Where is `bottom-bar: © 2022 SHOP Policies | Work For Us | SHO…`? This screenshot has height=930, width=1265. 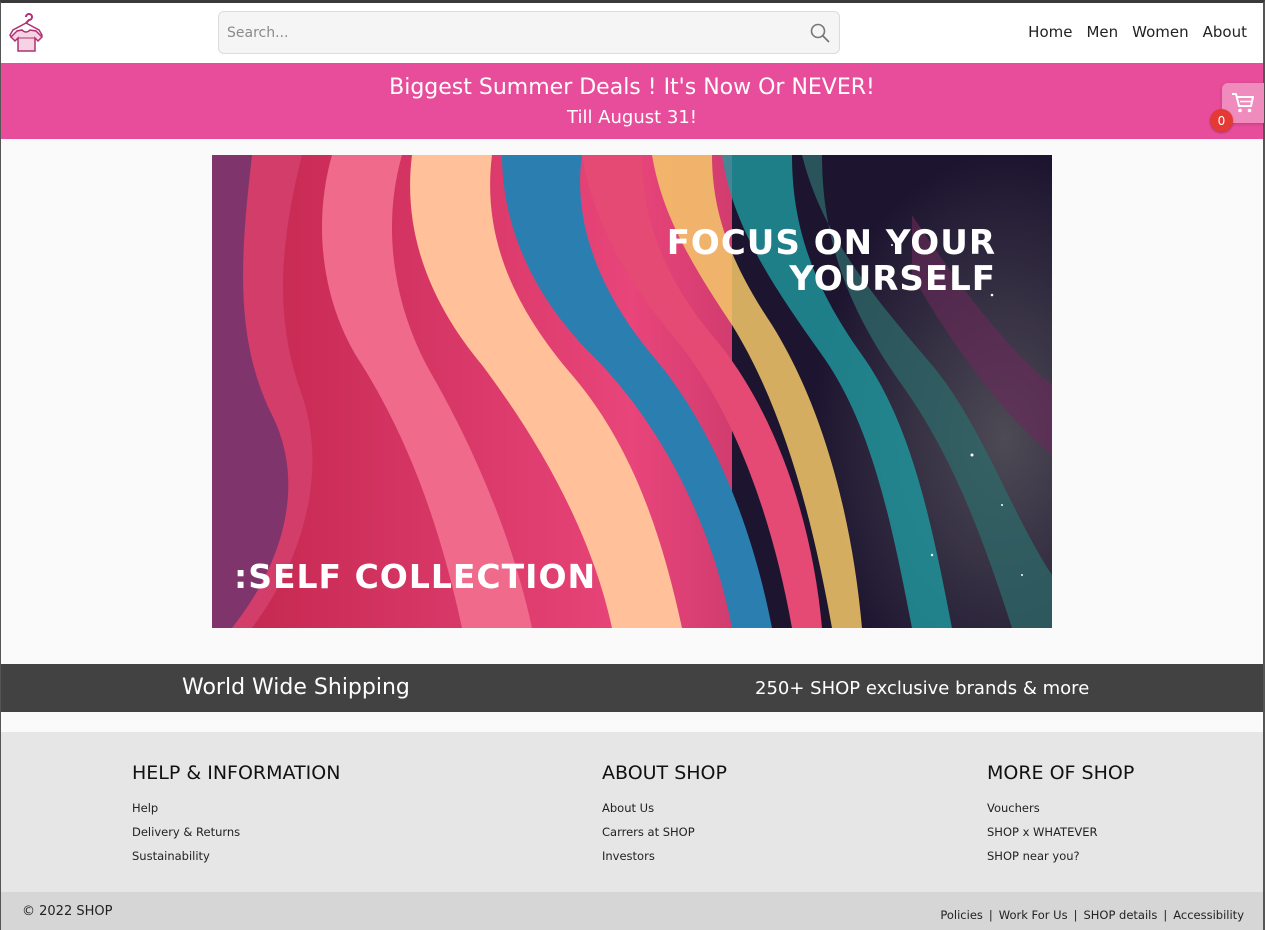
bottom-bar: © 2022 SHOP Policies | Work For Us | SHO… is located at coordinates (632, 911).